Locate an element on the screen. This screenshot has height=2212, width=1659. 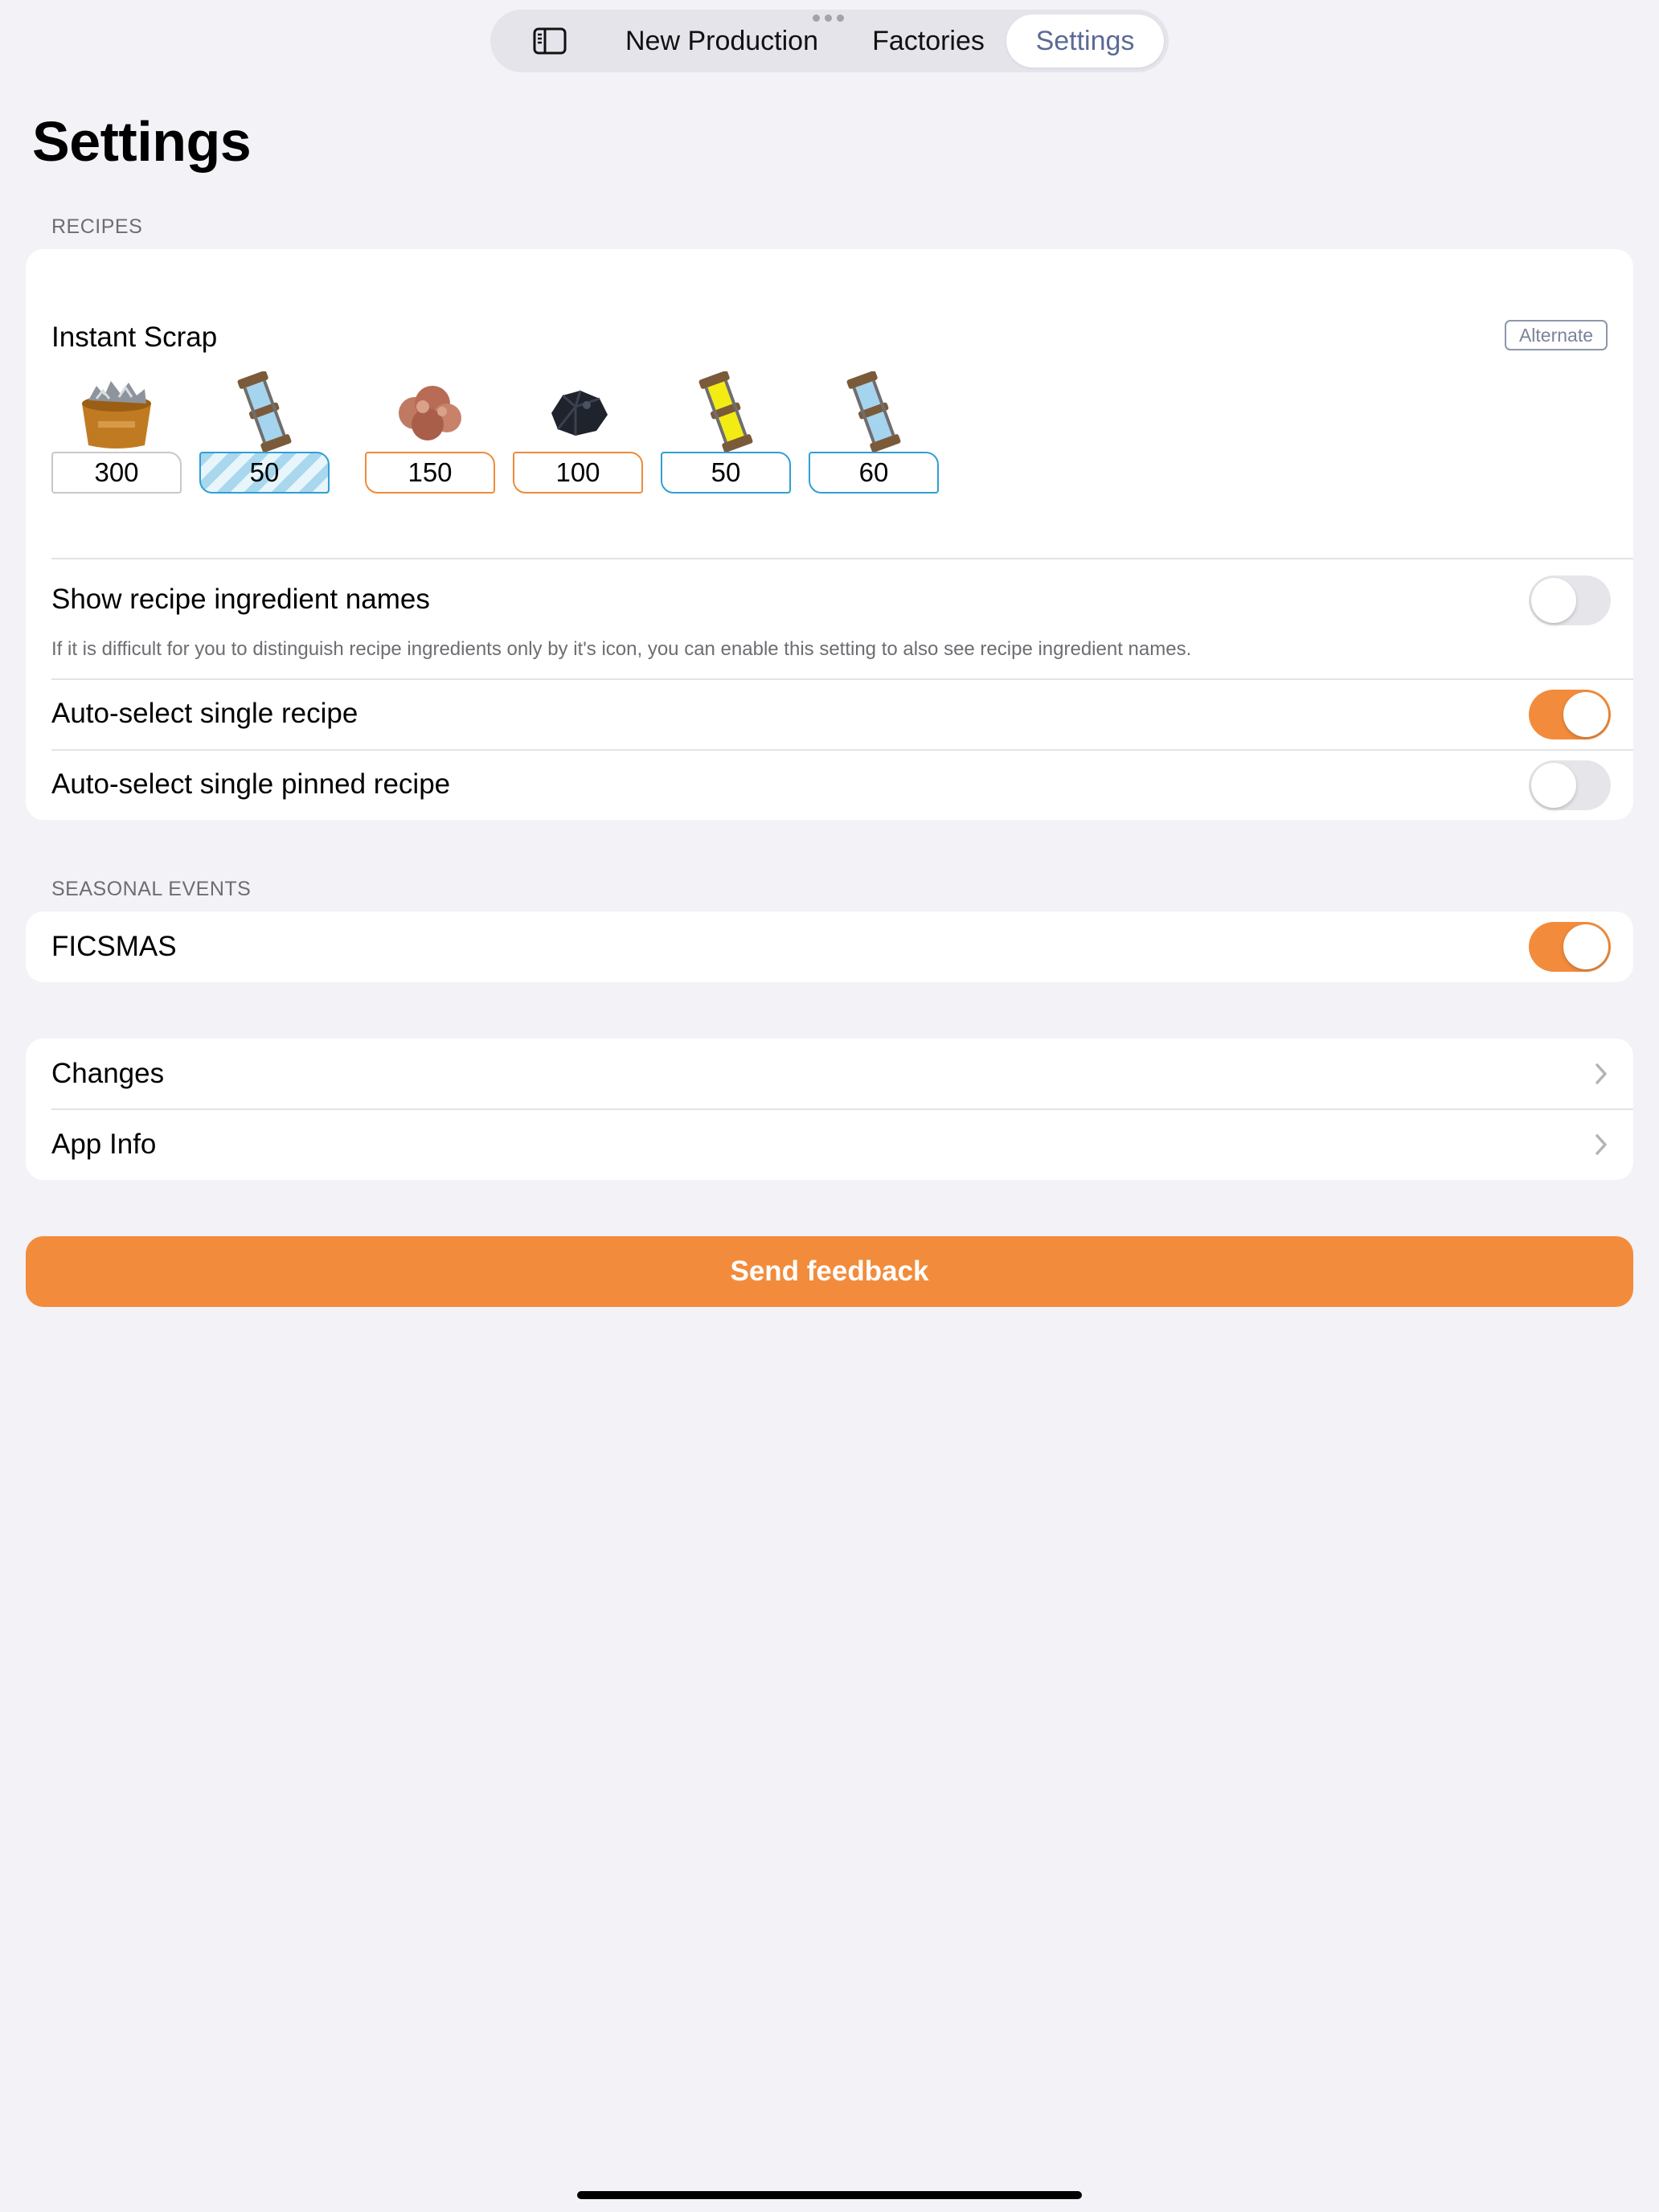
send-feedback-button: Send feedback is located at coordinates (829, 1271).